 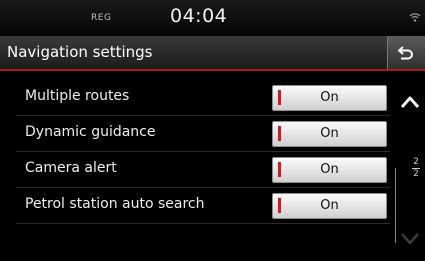 I want to click on scroll-down-button, so click(x=410, y=238).